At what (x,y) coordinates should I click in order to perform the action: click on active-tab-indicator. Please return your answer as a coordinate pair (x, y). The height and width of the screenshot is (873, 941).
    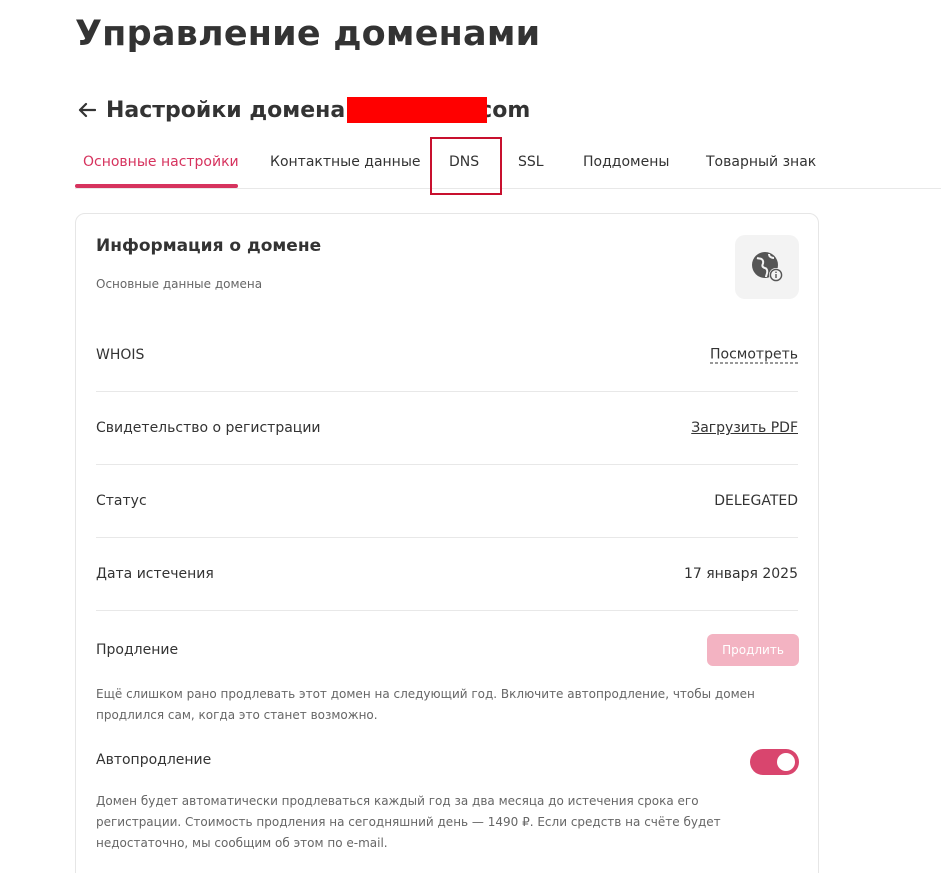
    Looking at the image, I should click on (156, 186).